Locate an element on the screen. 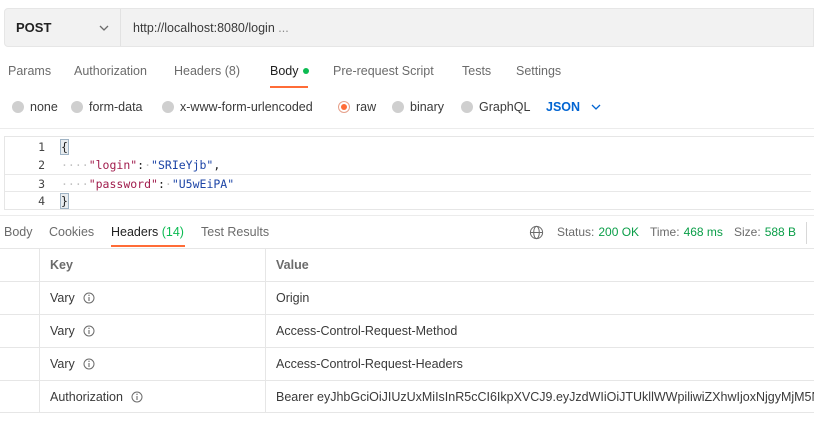 This screenshot has height=422, width=814. tab-params: Params is located at coordinates (29, 71).